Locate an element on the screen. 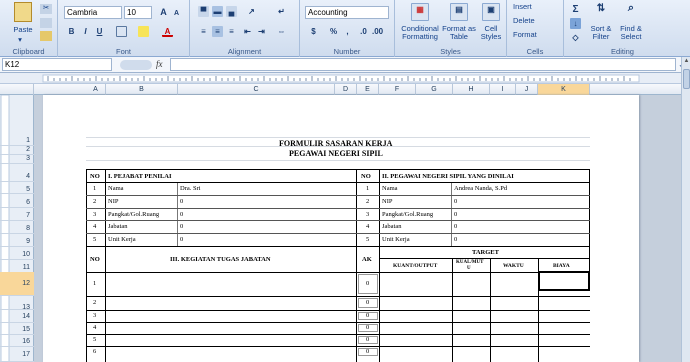 This screenshot has width=690, height=362. activity-number: 5 is located at coordinates (95, 339).